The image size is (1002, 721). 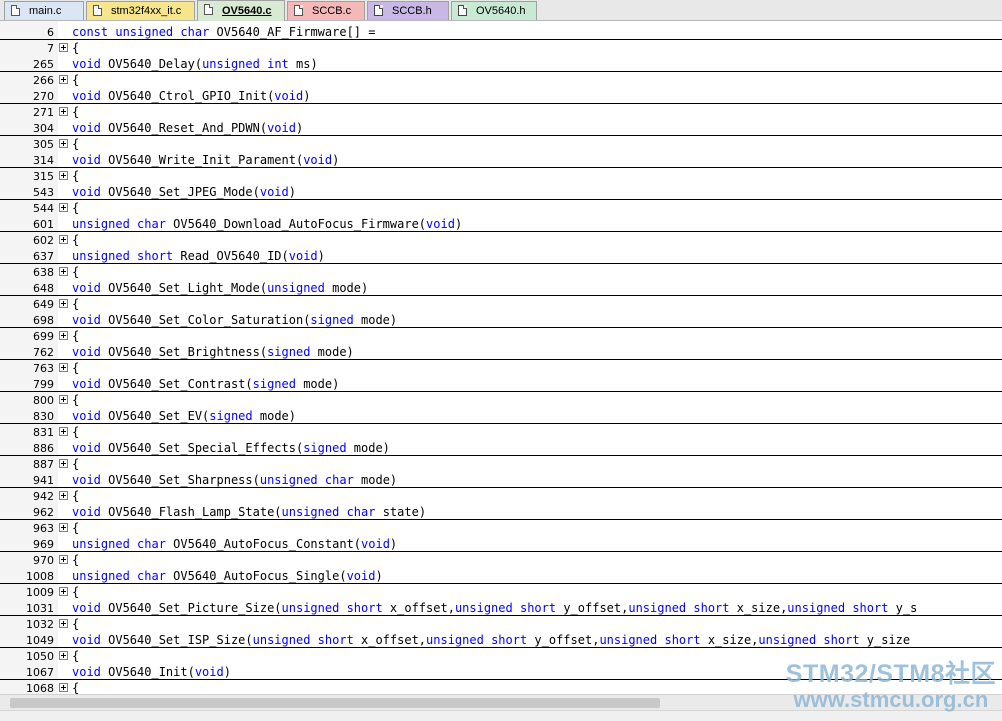 I want to click on code-line-brace: 800 {, so click(x=501, y=400).